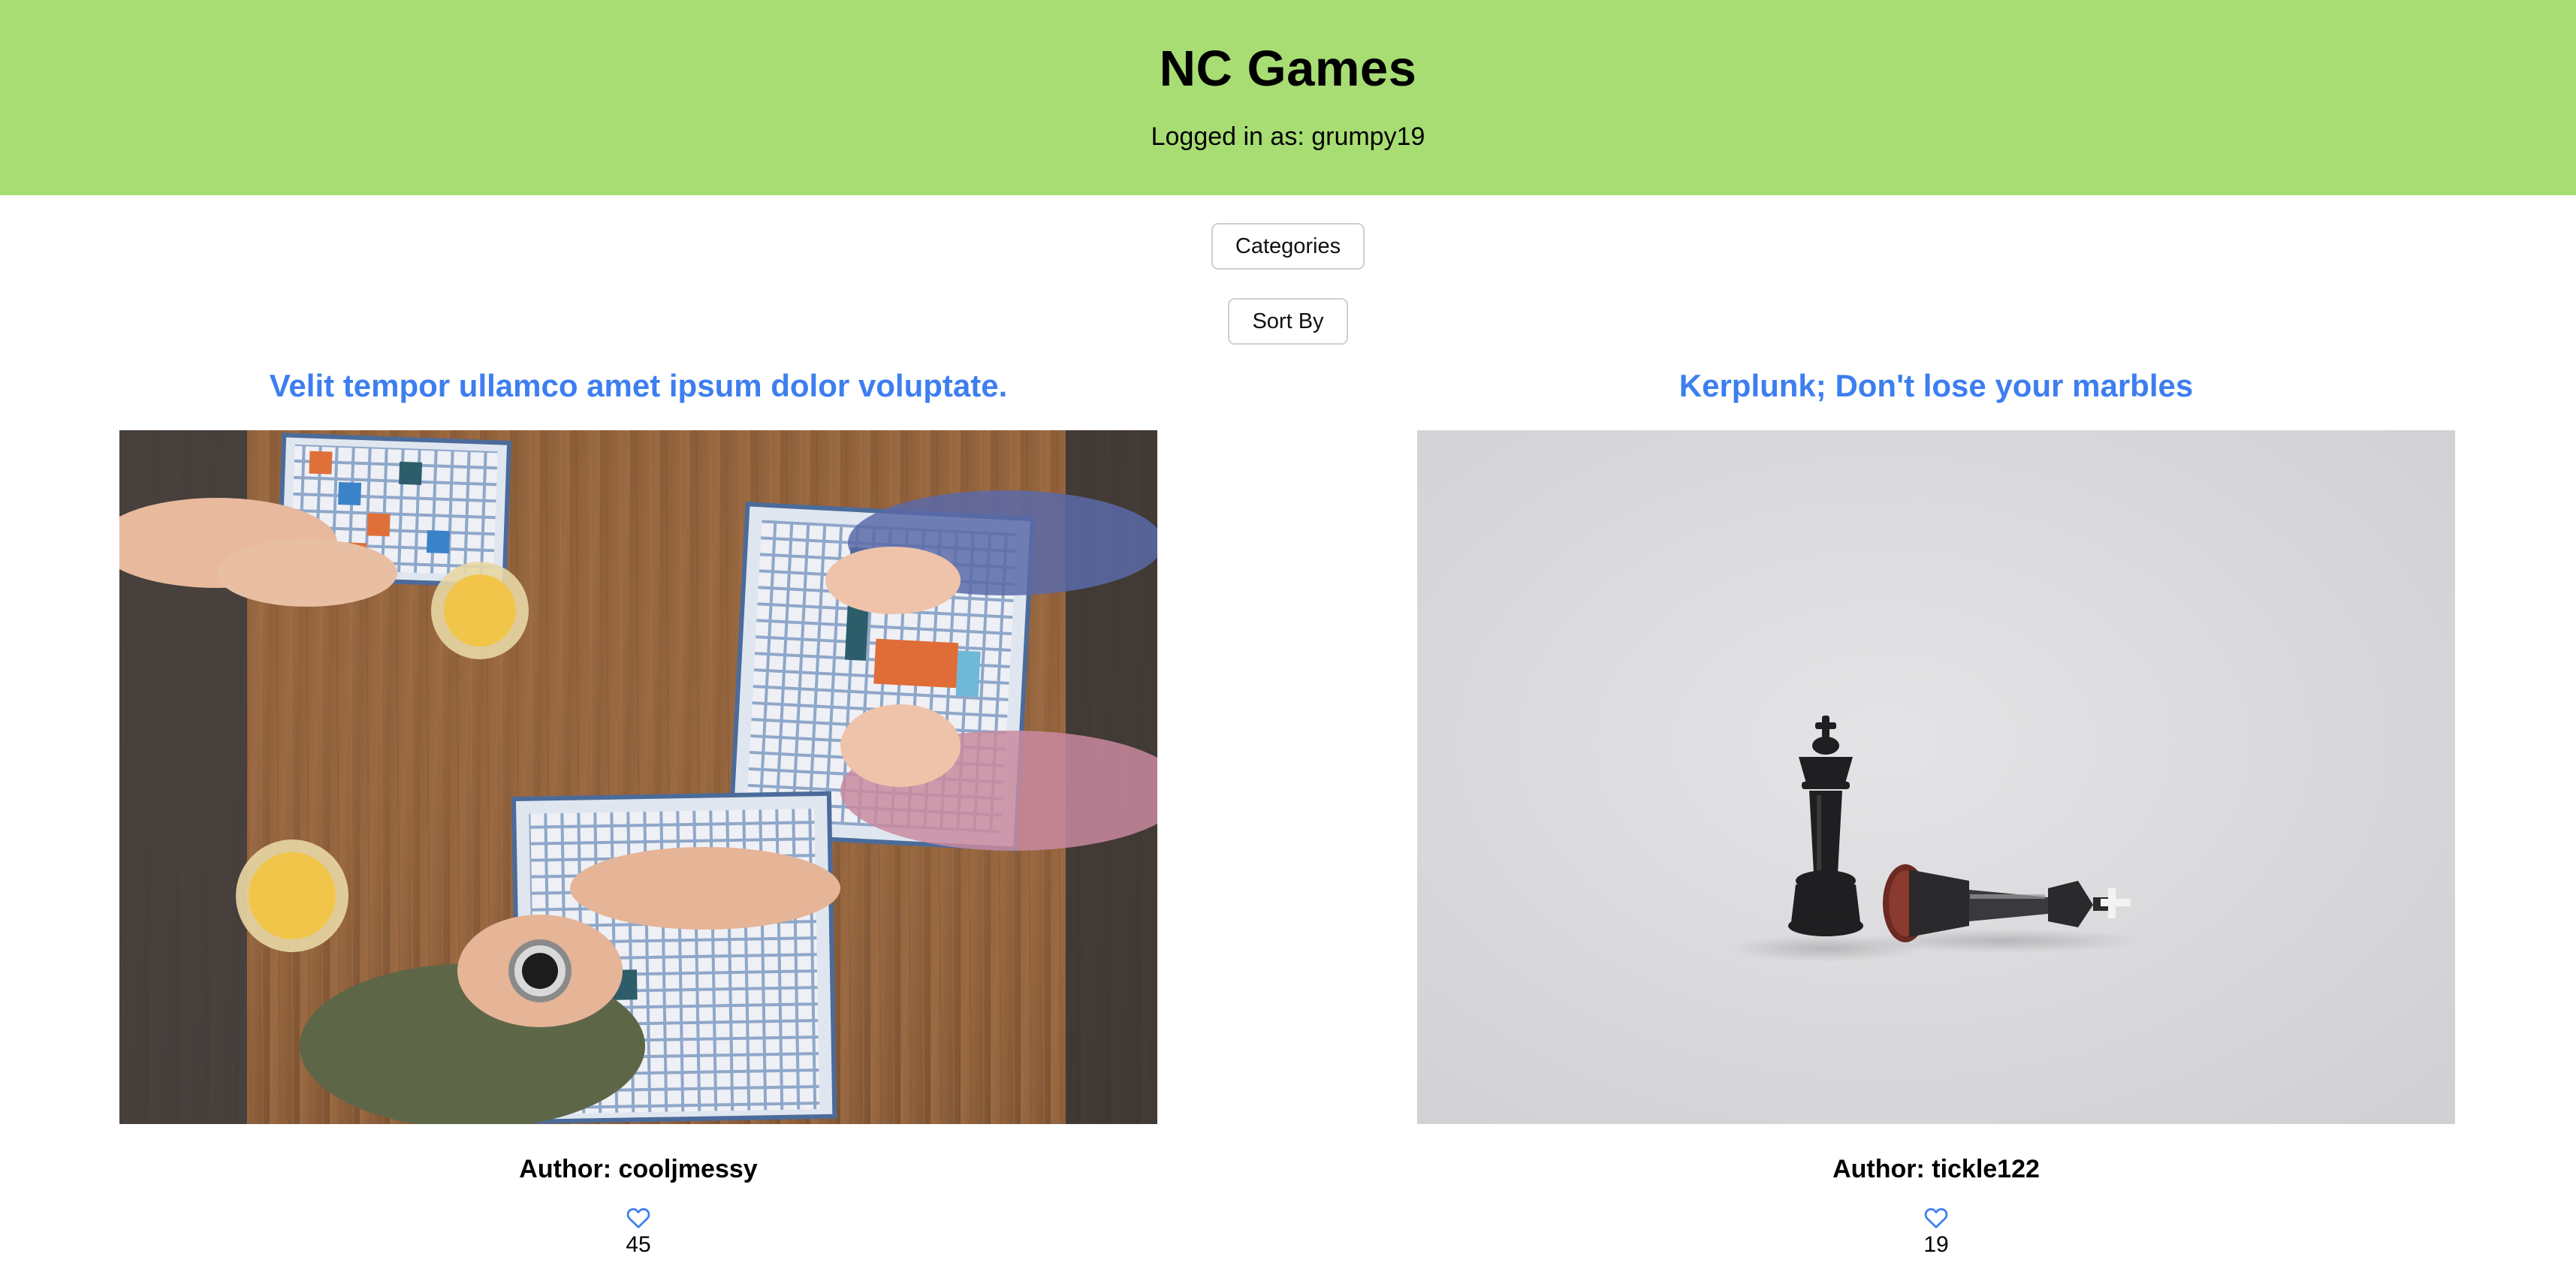  I want to click on vote-count: 45, so click(638, 1244).